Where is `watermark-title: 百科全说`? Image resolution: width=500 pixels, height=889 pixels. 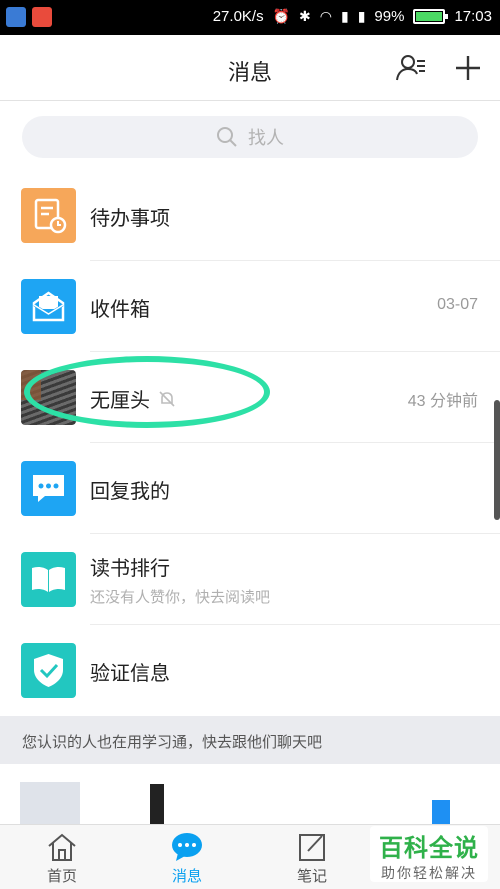 watermark-title: 百科全说 is located at coordinates (429, 848).